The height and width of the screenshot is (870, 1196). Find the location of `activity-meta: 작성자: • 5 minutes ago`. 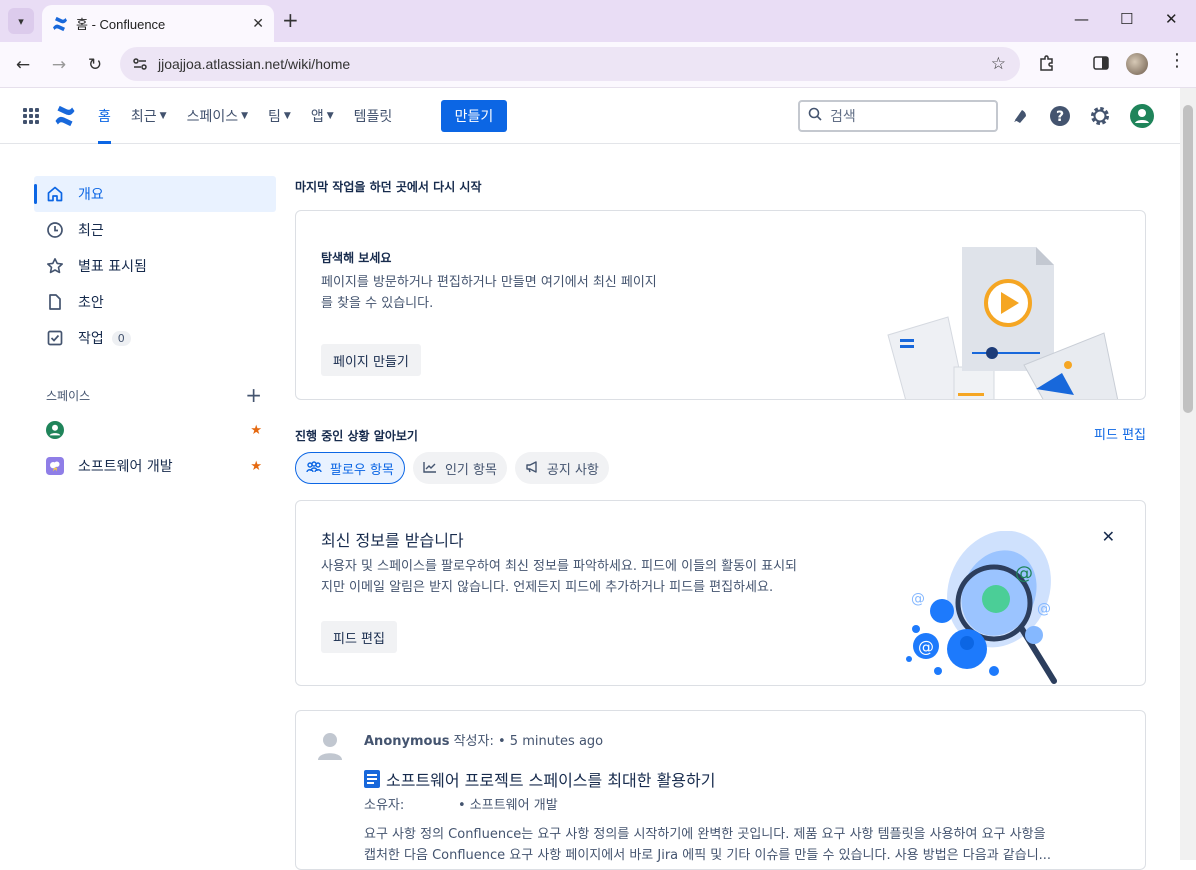

activity-meta: 작성자: • 5 minutes ago is located at coordinates (528, 741).